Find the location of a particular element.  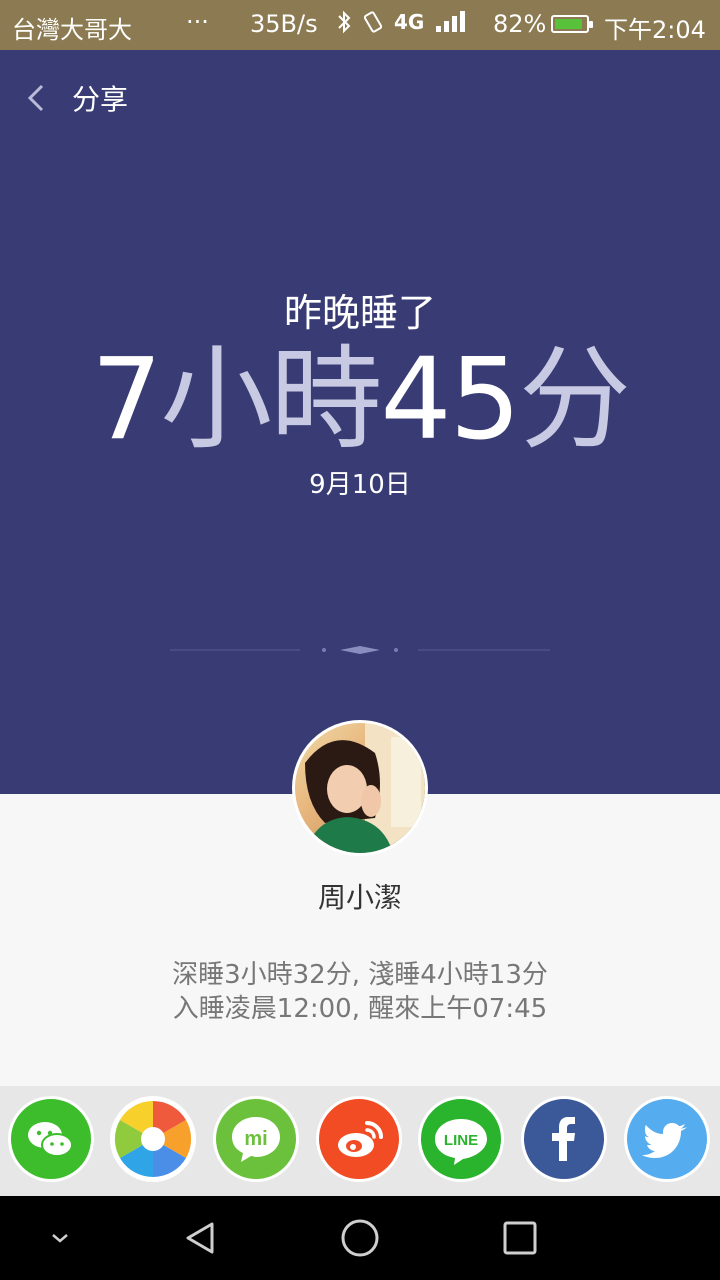

user-avatar is located at coordinates (360, 788).